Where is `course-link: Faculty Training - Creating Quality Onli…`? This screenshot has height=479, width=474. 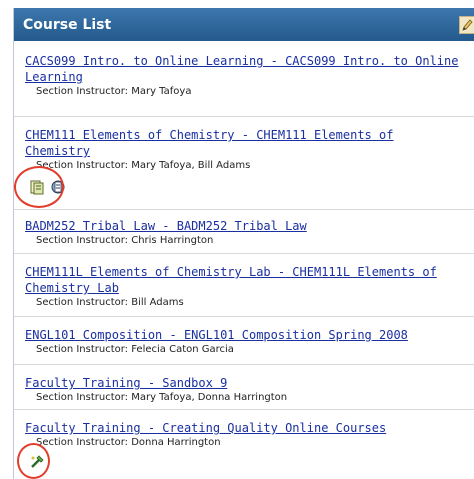
course-link: Faculty Training - Creating Quality Onli… is located at coordinates (245, 428).